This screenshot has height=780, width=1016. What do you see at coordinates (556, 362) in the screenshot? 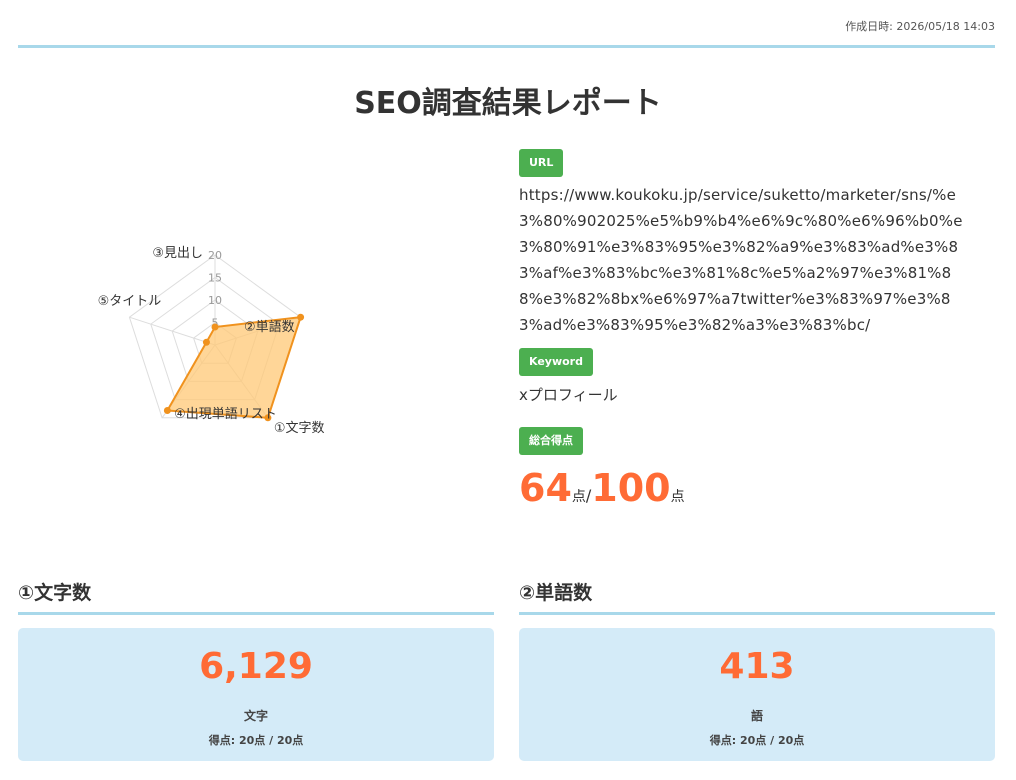
I see `keyword-badge: Keyword` at bounding box center [556, 362].